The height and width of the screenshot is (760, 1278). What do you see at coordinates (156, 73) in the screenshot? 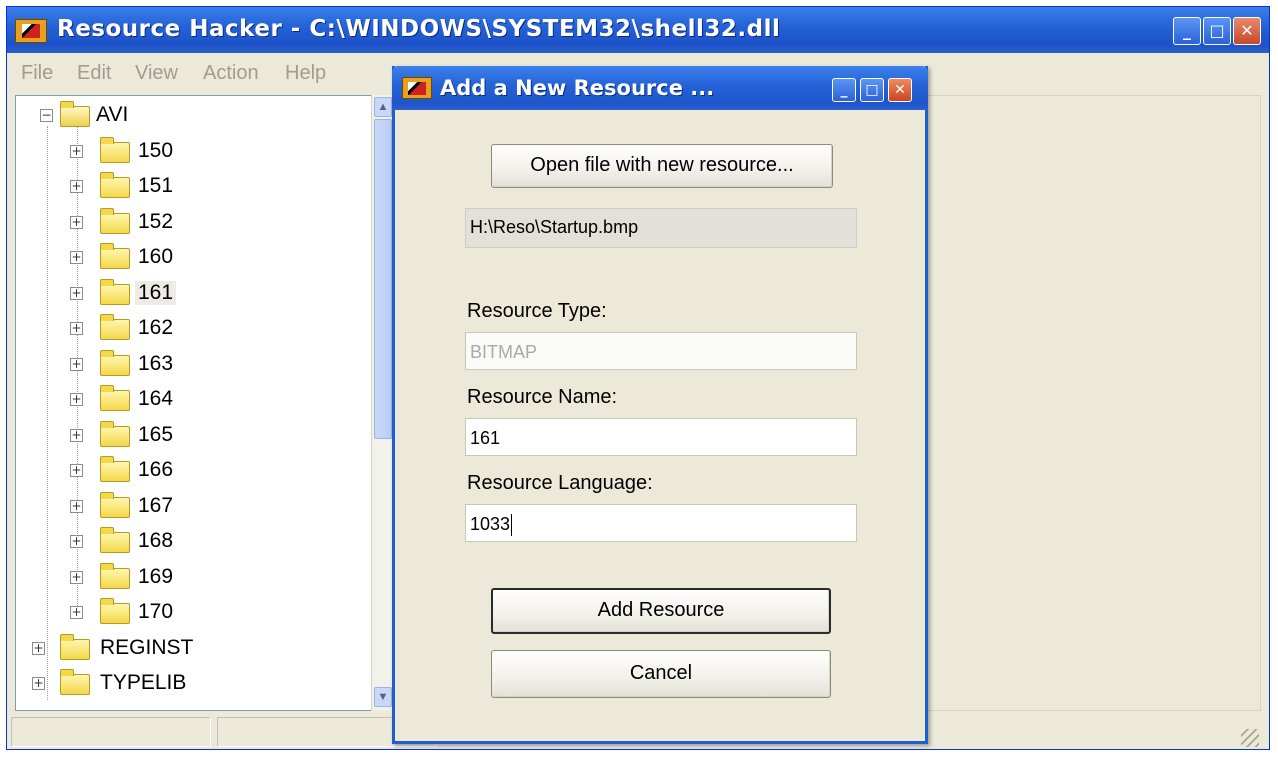
I see `menu-view: View` at bounding box center [156, 73].